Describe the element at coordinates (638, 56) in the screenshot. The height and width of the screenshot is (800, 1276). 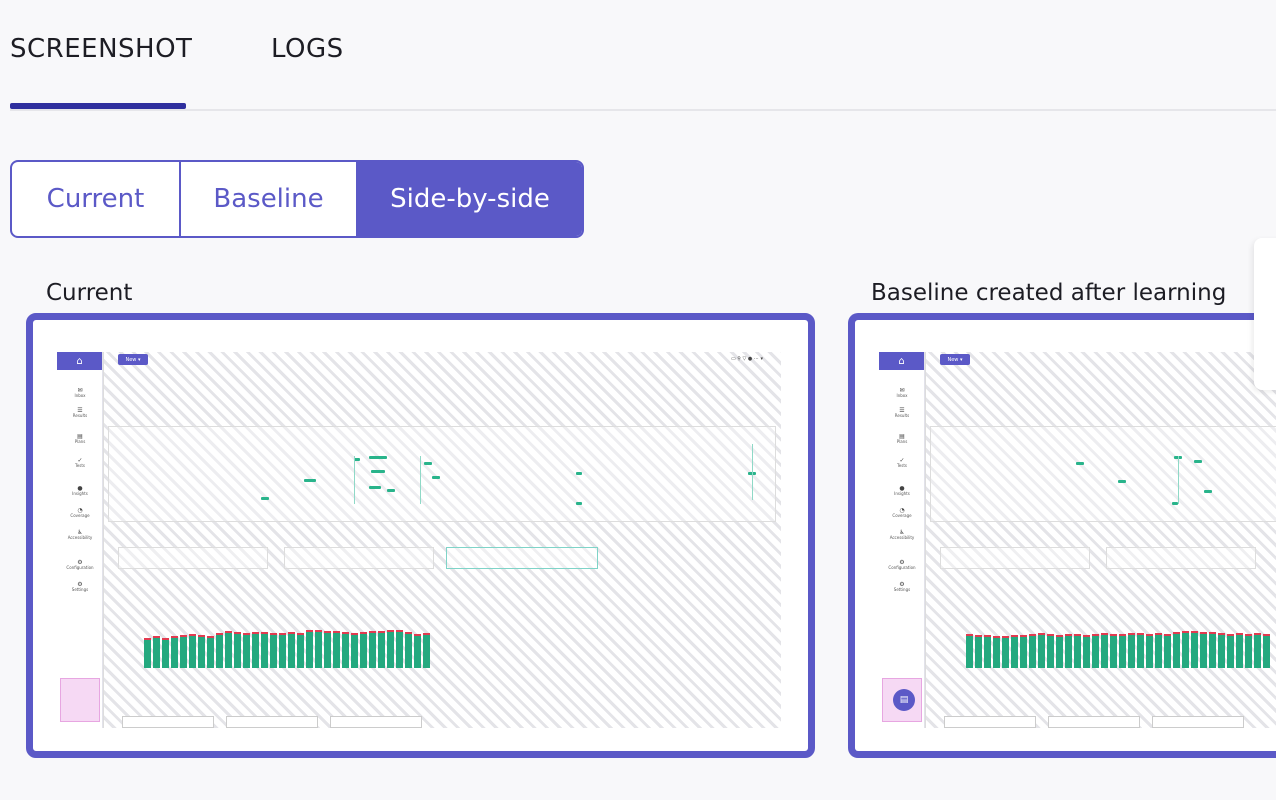
I see `top-tabs: SCREENSHOT LOGS` at that location.